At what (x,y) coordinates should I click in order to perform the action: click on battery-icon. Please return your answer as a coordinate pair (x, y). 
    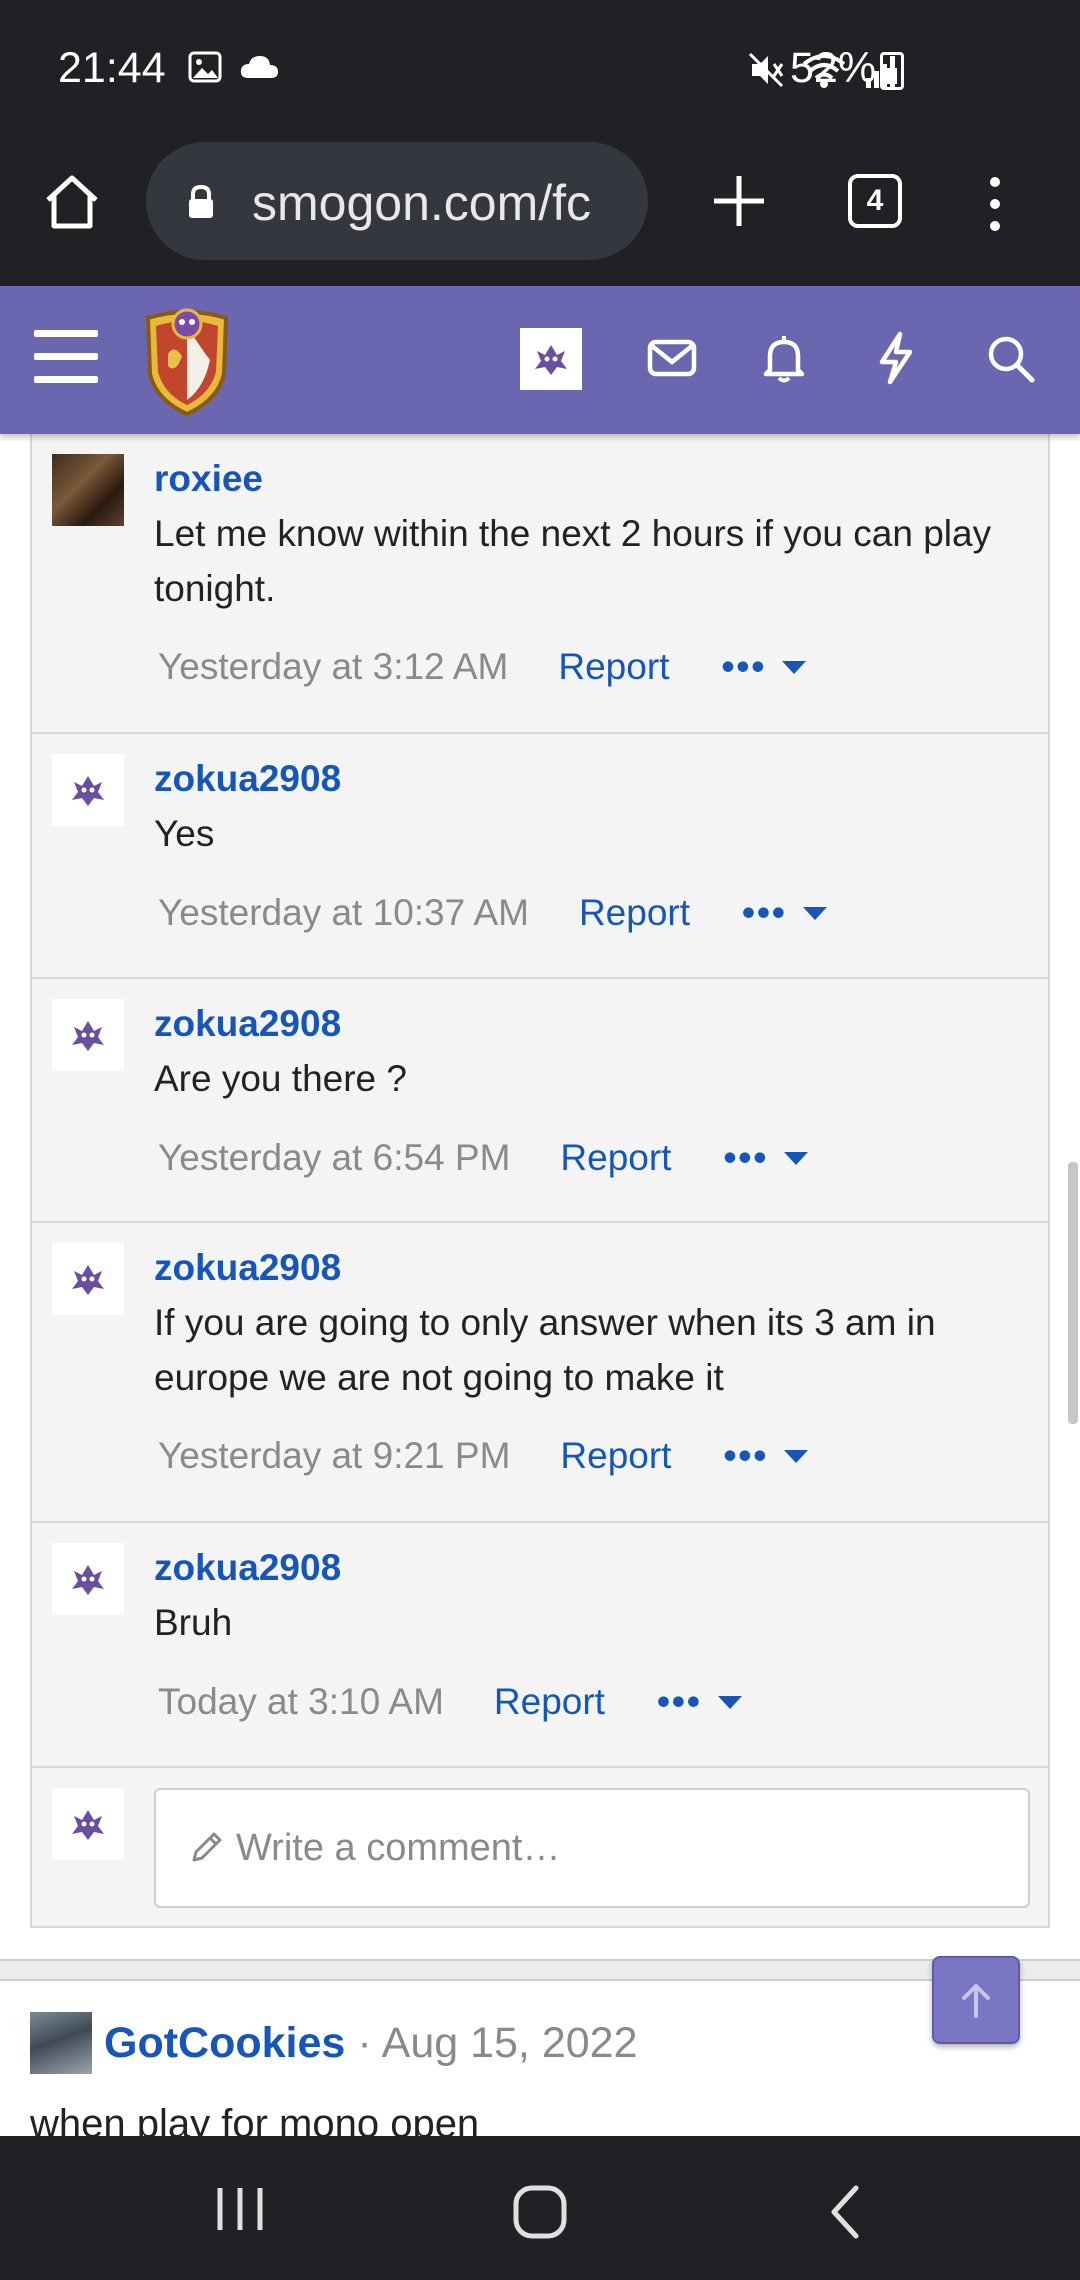
    Looking at the image, I should click on (892, 71).